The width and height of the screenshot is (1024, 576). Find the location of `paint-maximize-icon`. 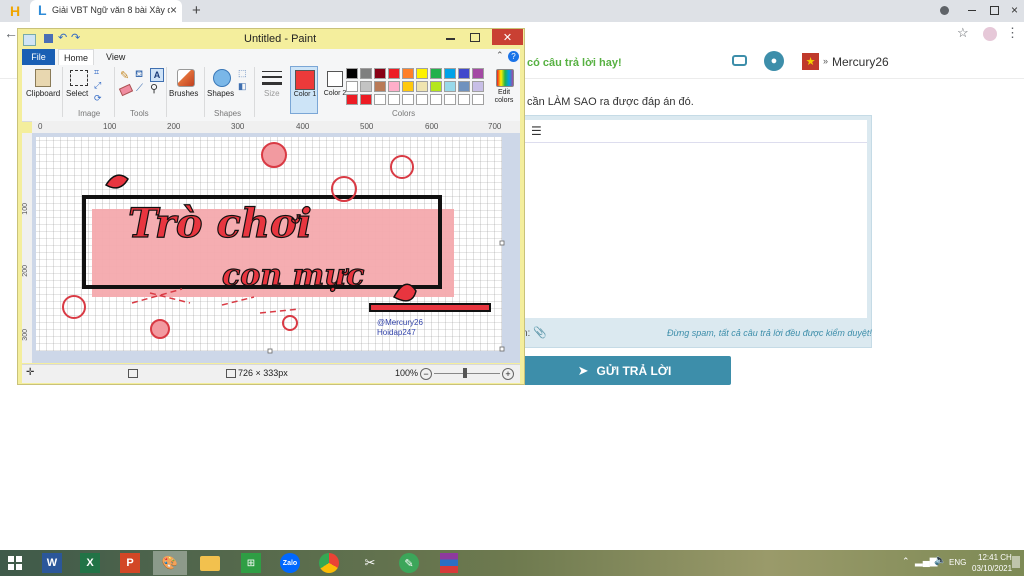

paint-maximize-icon is located at coordinates (475, 37).